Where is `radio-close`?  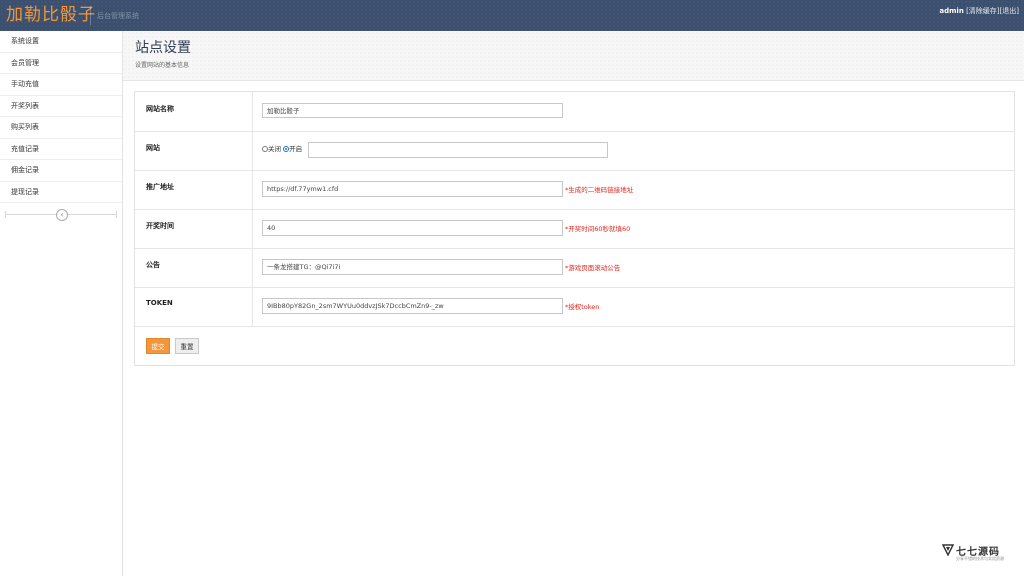 radio-close is located at coordinates (265, 149).